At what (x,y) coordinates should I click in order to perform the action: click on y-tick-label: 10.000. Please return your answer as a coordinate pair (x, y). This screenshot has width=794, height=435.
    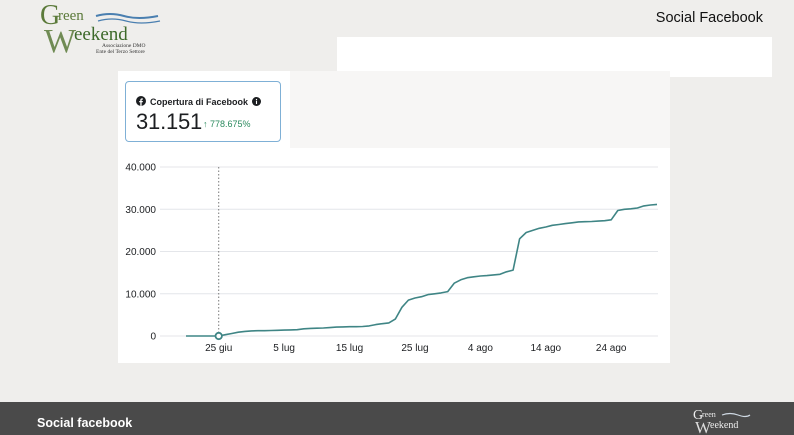
    Looking at the image, I should click on (140, 294).